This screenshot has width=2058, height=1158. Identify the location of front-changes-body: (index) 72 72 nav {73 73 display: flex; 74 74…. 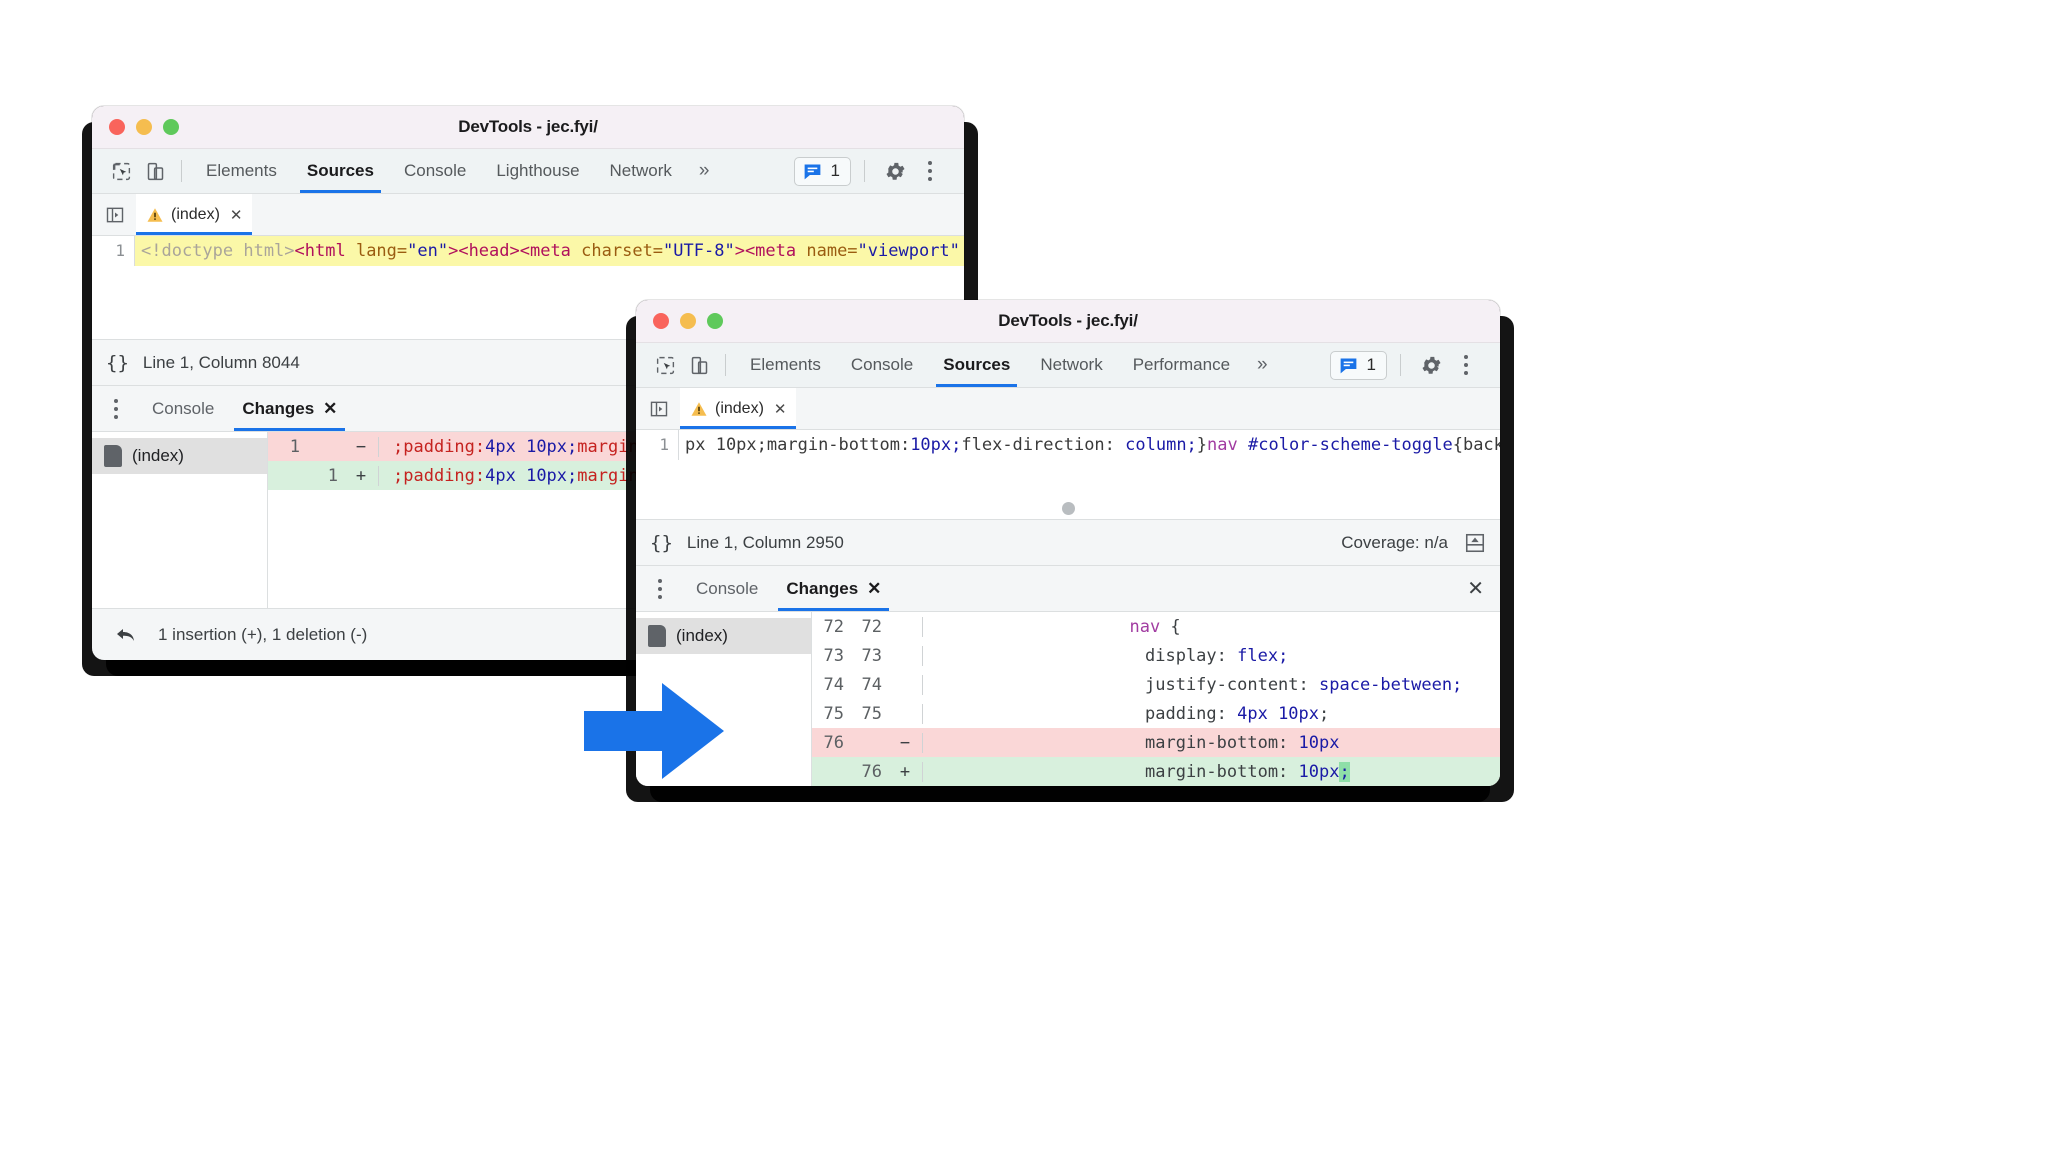
(1068, 699).